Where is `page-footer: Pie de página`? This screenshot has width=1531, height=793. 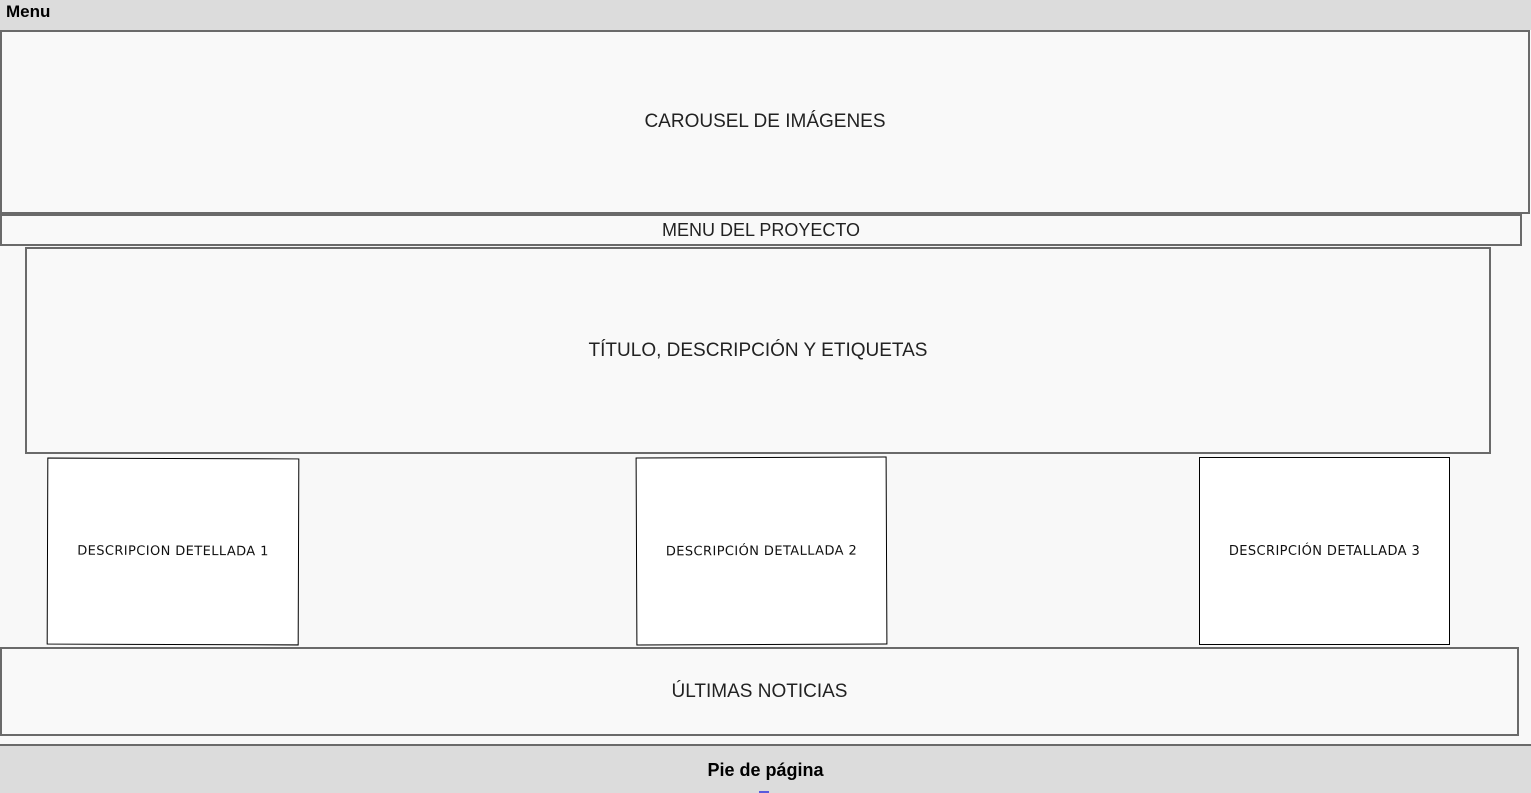 page-footer: Pie de página is located at coordinates (765, 768).